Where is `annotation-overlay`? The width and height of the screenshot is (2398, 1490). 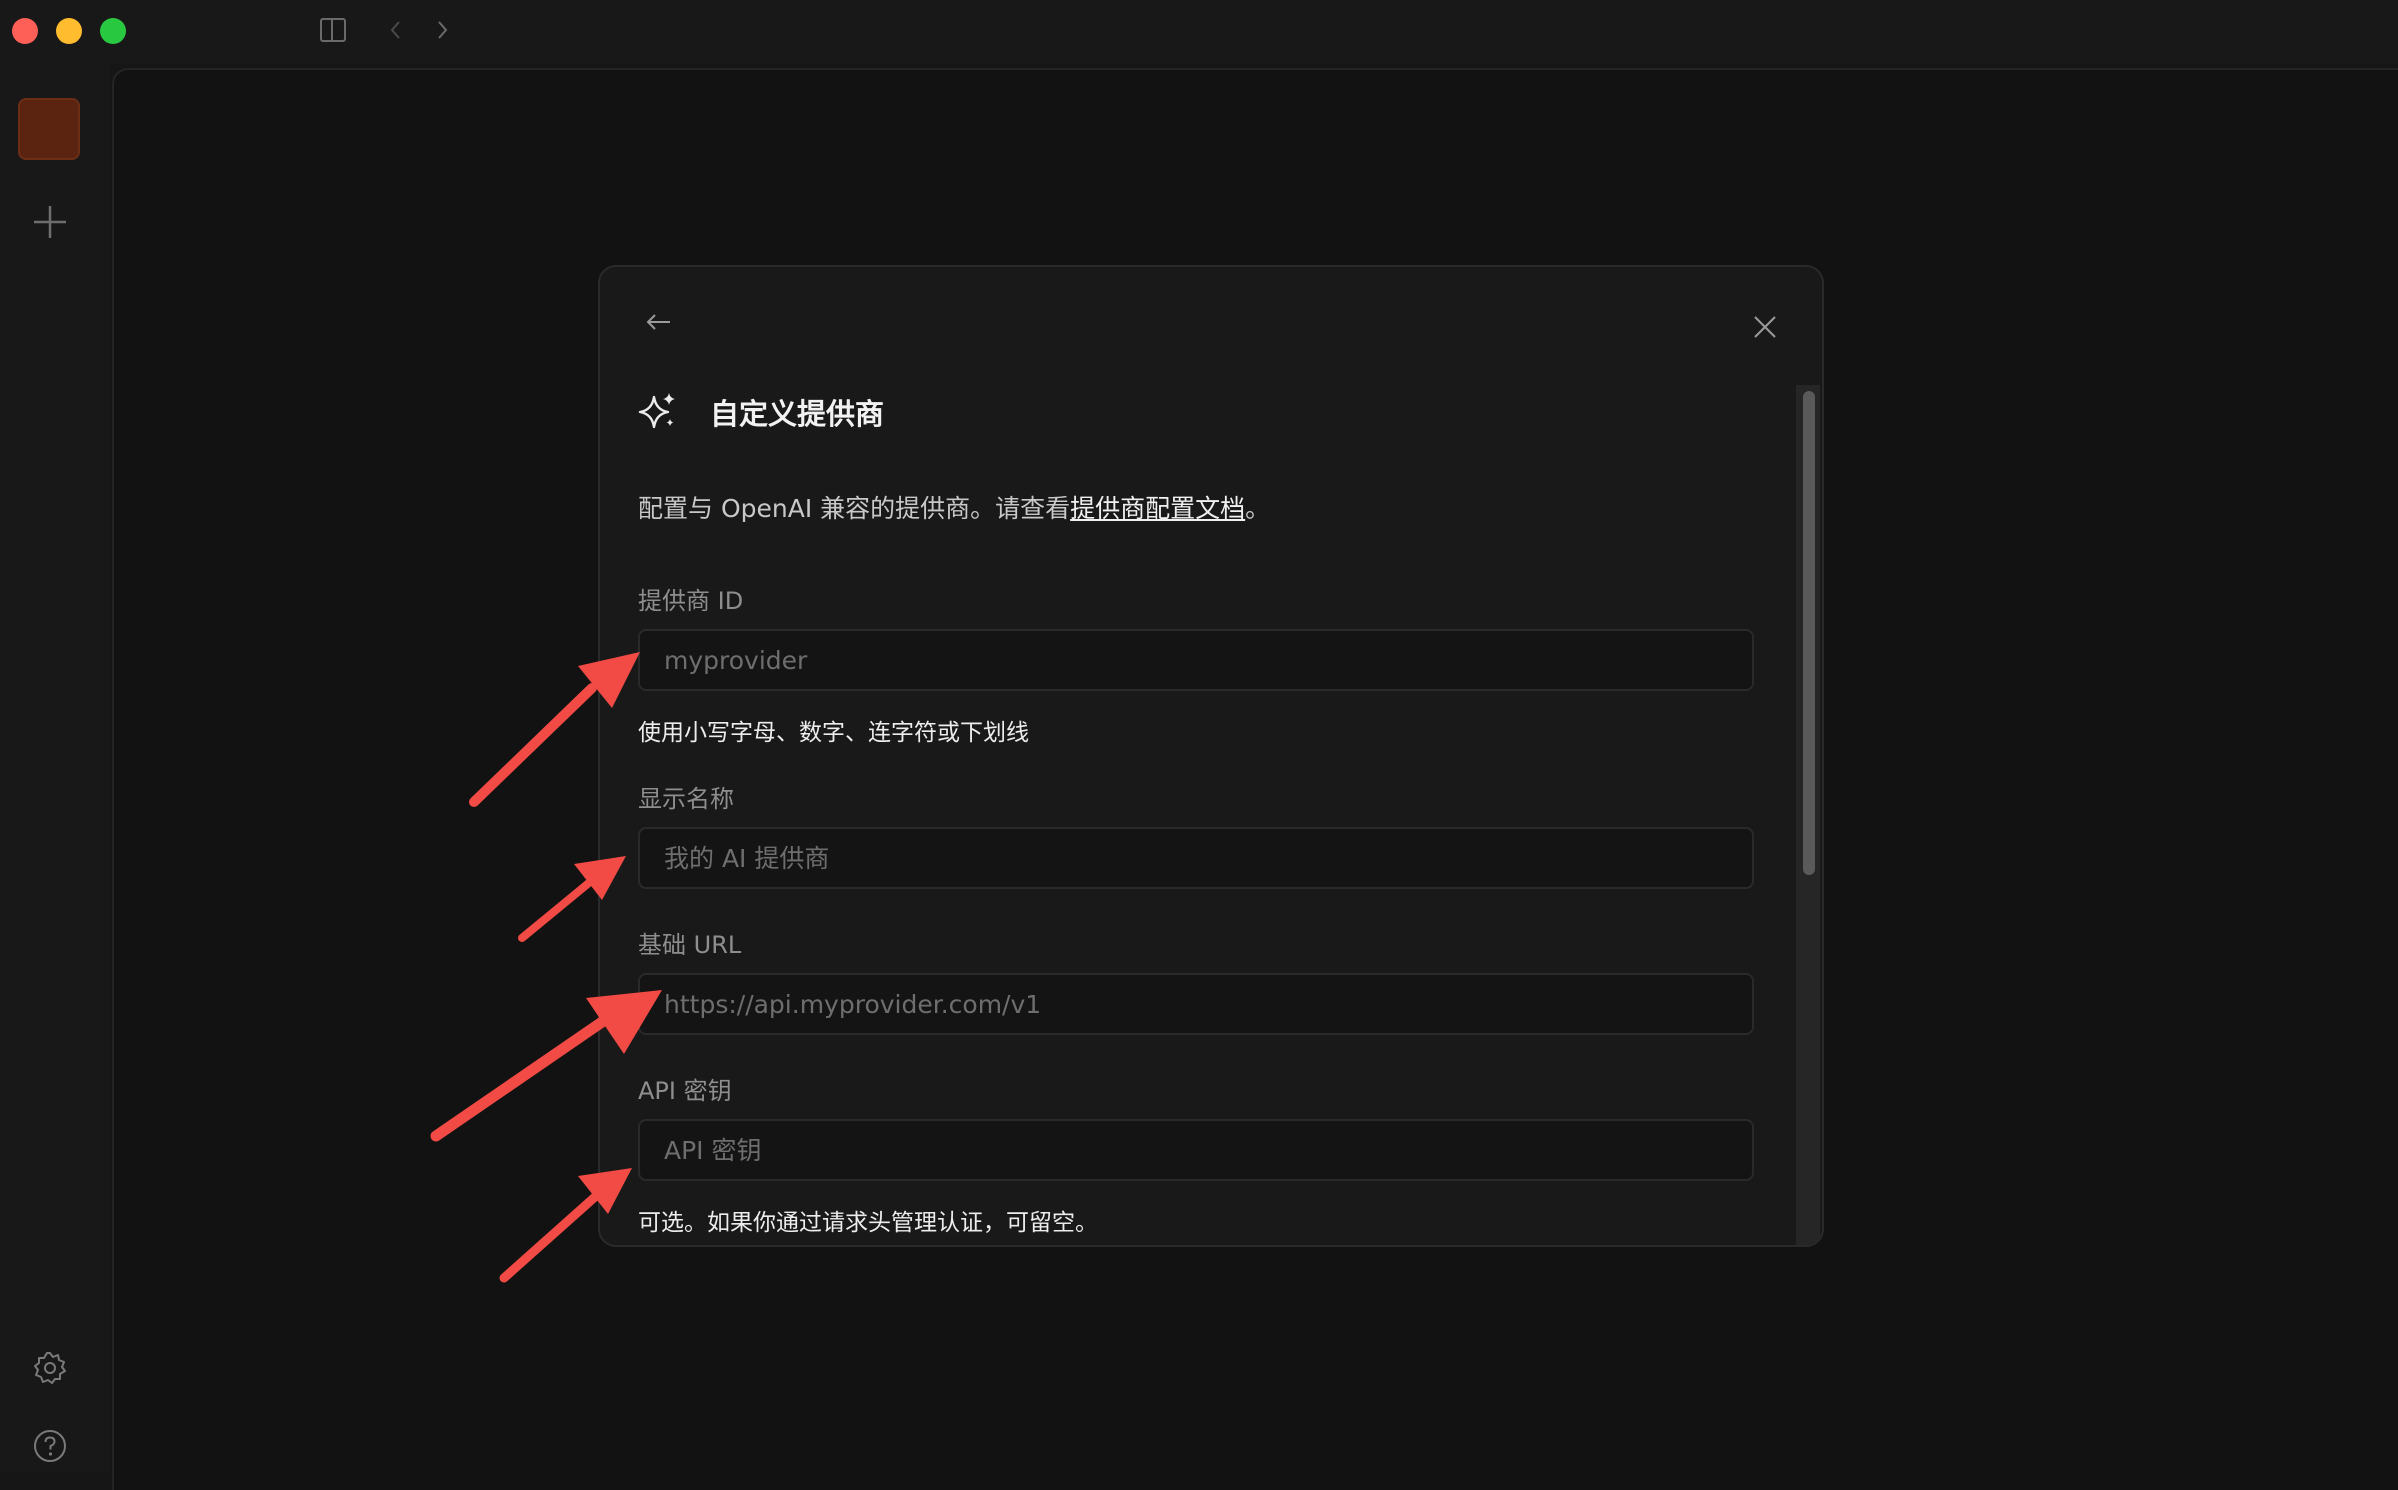
annotation-overlay is located at coordinates (546, 967).